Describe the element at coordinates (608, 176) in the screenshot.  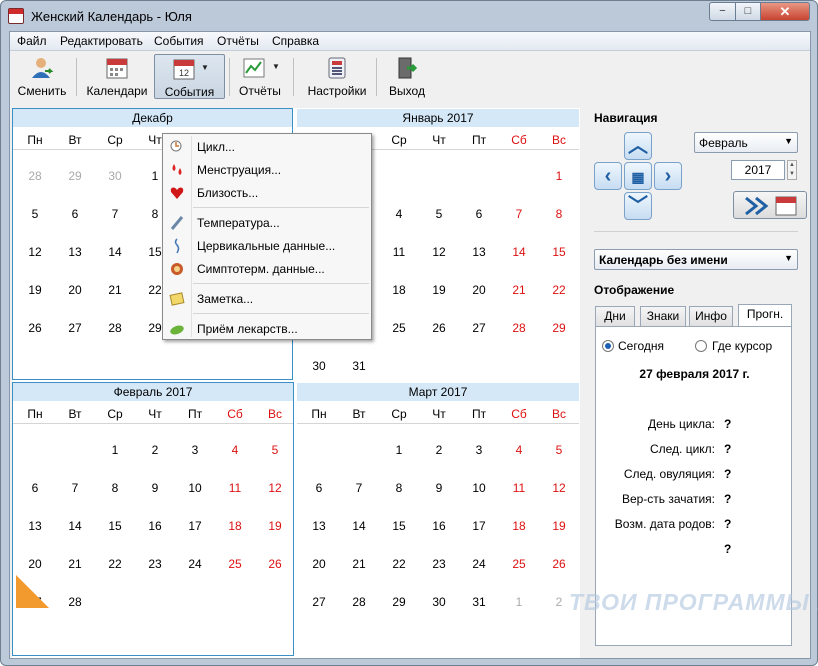
I see `nav-left-button: ‹` at that location.